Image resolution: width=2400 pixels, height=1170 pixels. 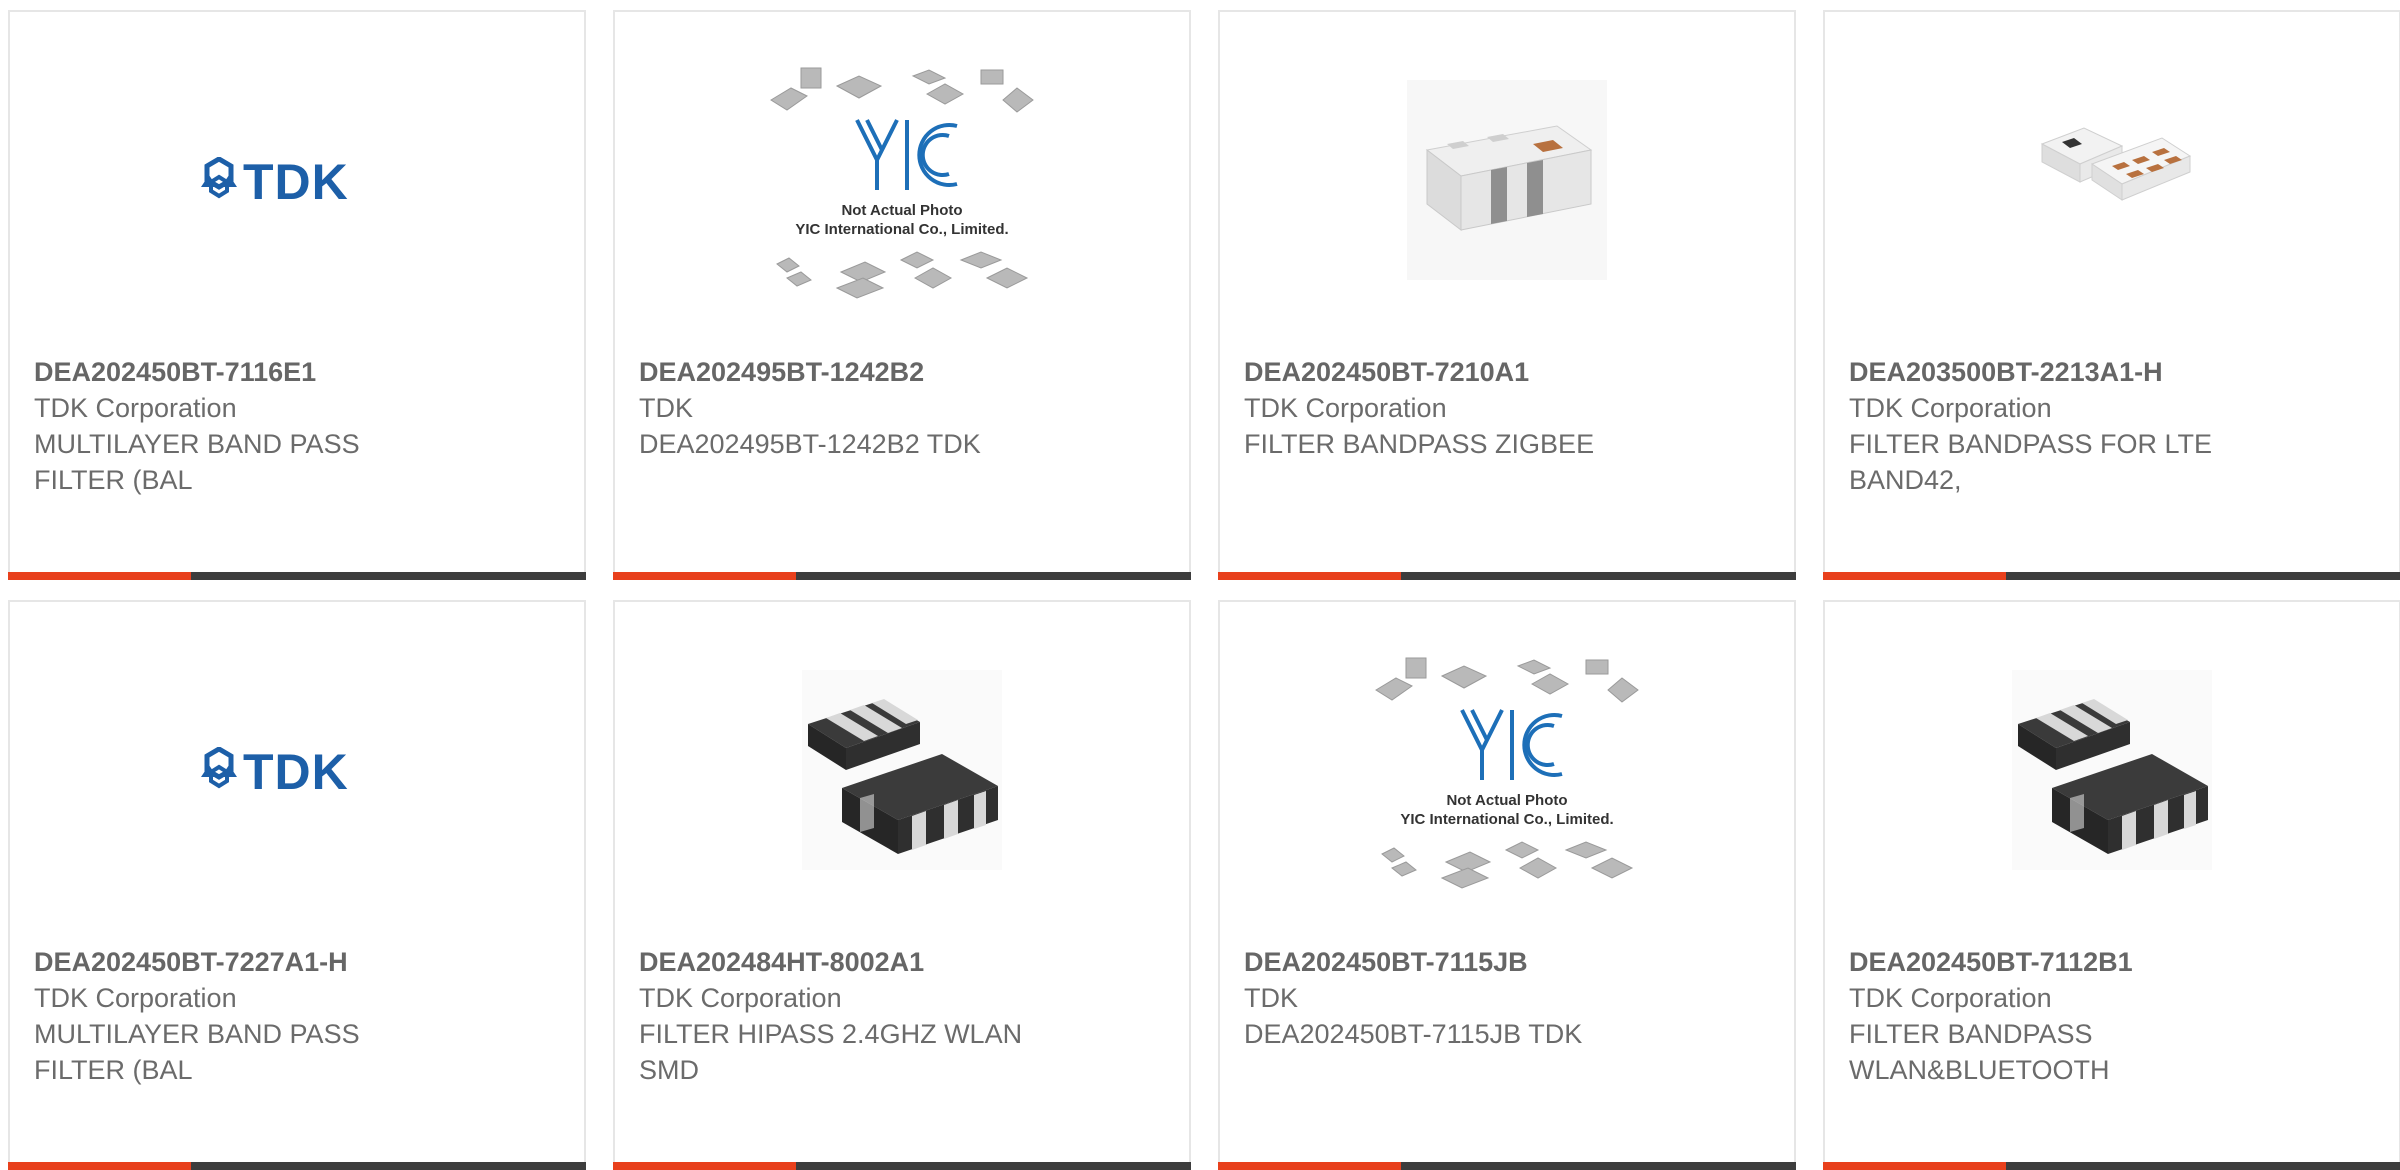 What do you see at coordinates (2112, 372) in the screenshot?
I see `part-number-link: DEA203500BT-2213A1-H` at bounding box center [2112, 372].